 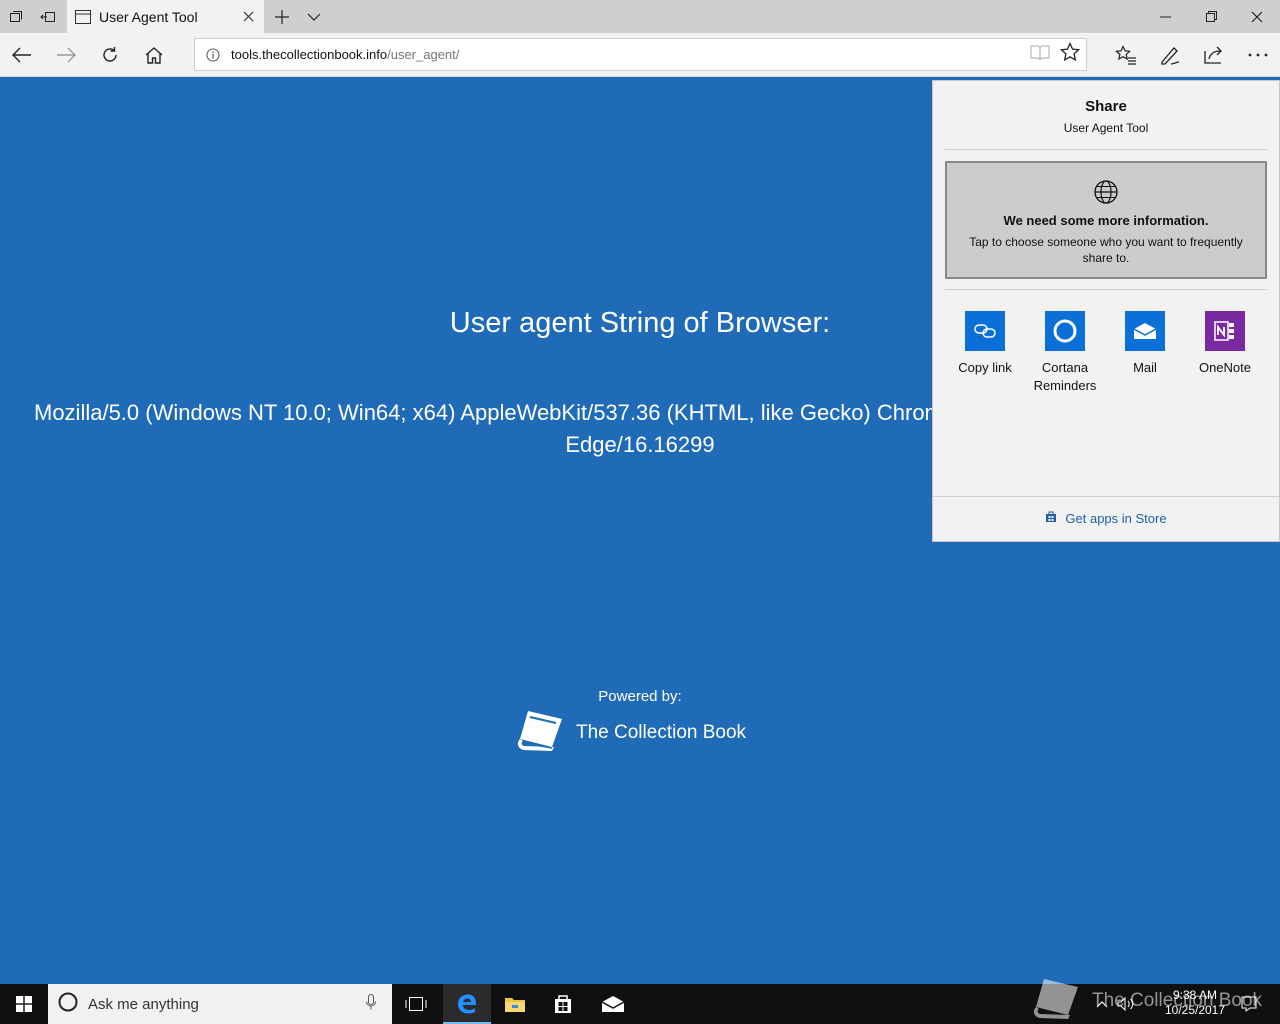 What do you see at coordinates (515, 1004) in the screenshot?
I see `file-explorer-icon` at bounding box center [515, 1004].